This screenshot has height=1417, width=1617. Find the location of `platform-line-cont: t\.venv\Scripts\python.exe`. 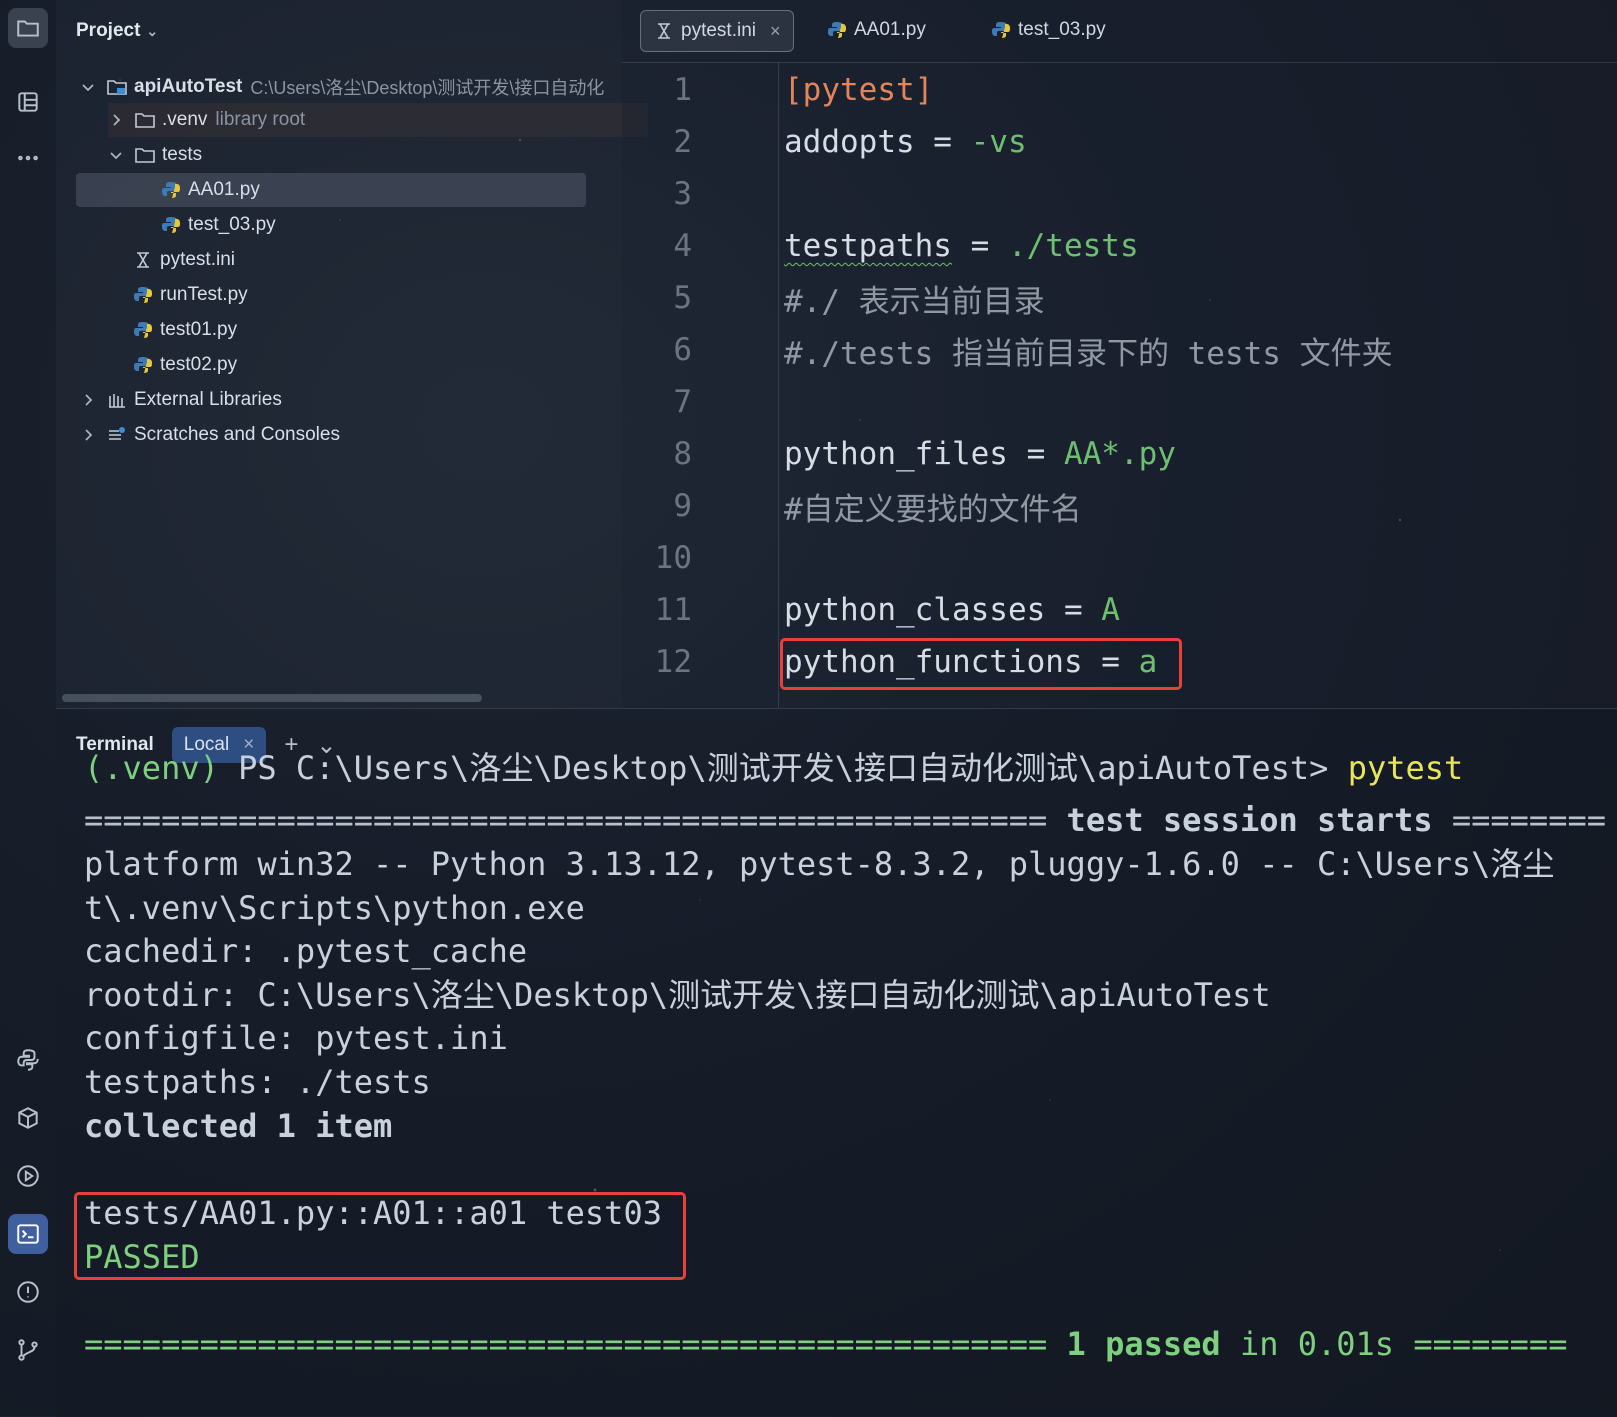

platform-line-cont: t\.venv\Scripts\python.exe is located at coordinates (334, 908).